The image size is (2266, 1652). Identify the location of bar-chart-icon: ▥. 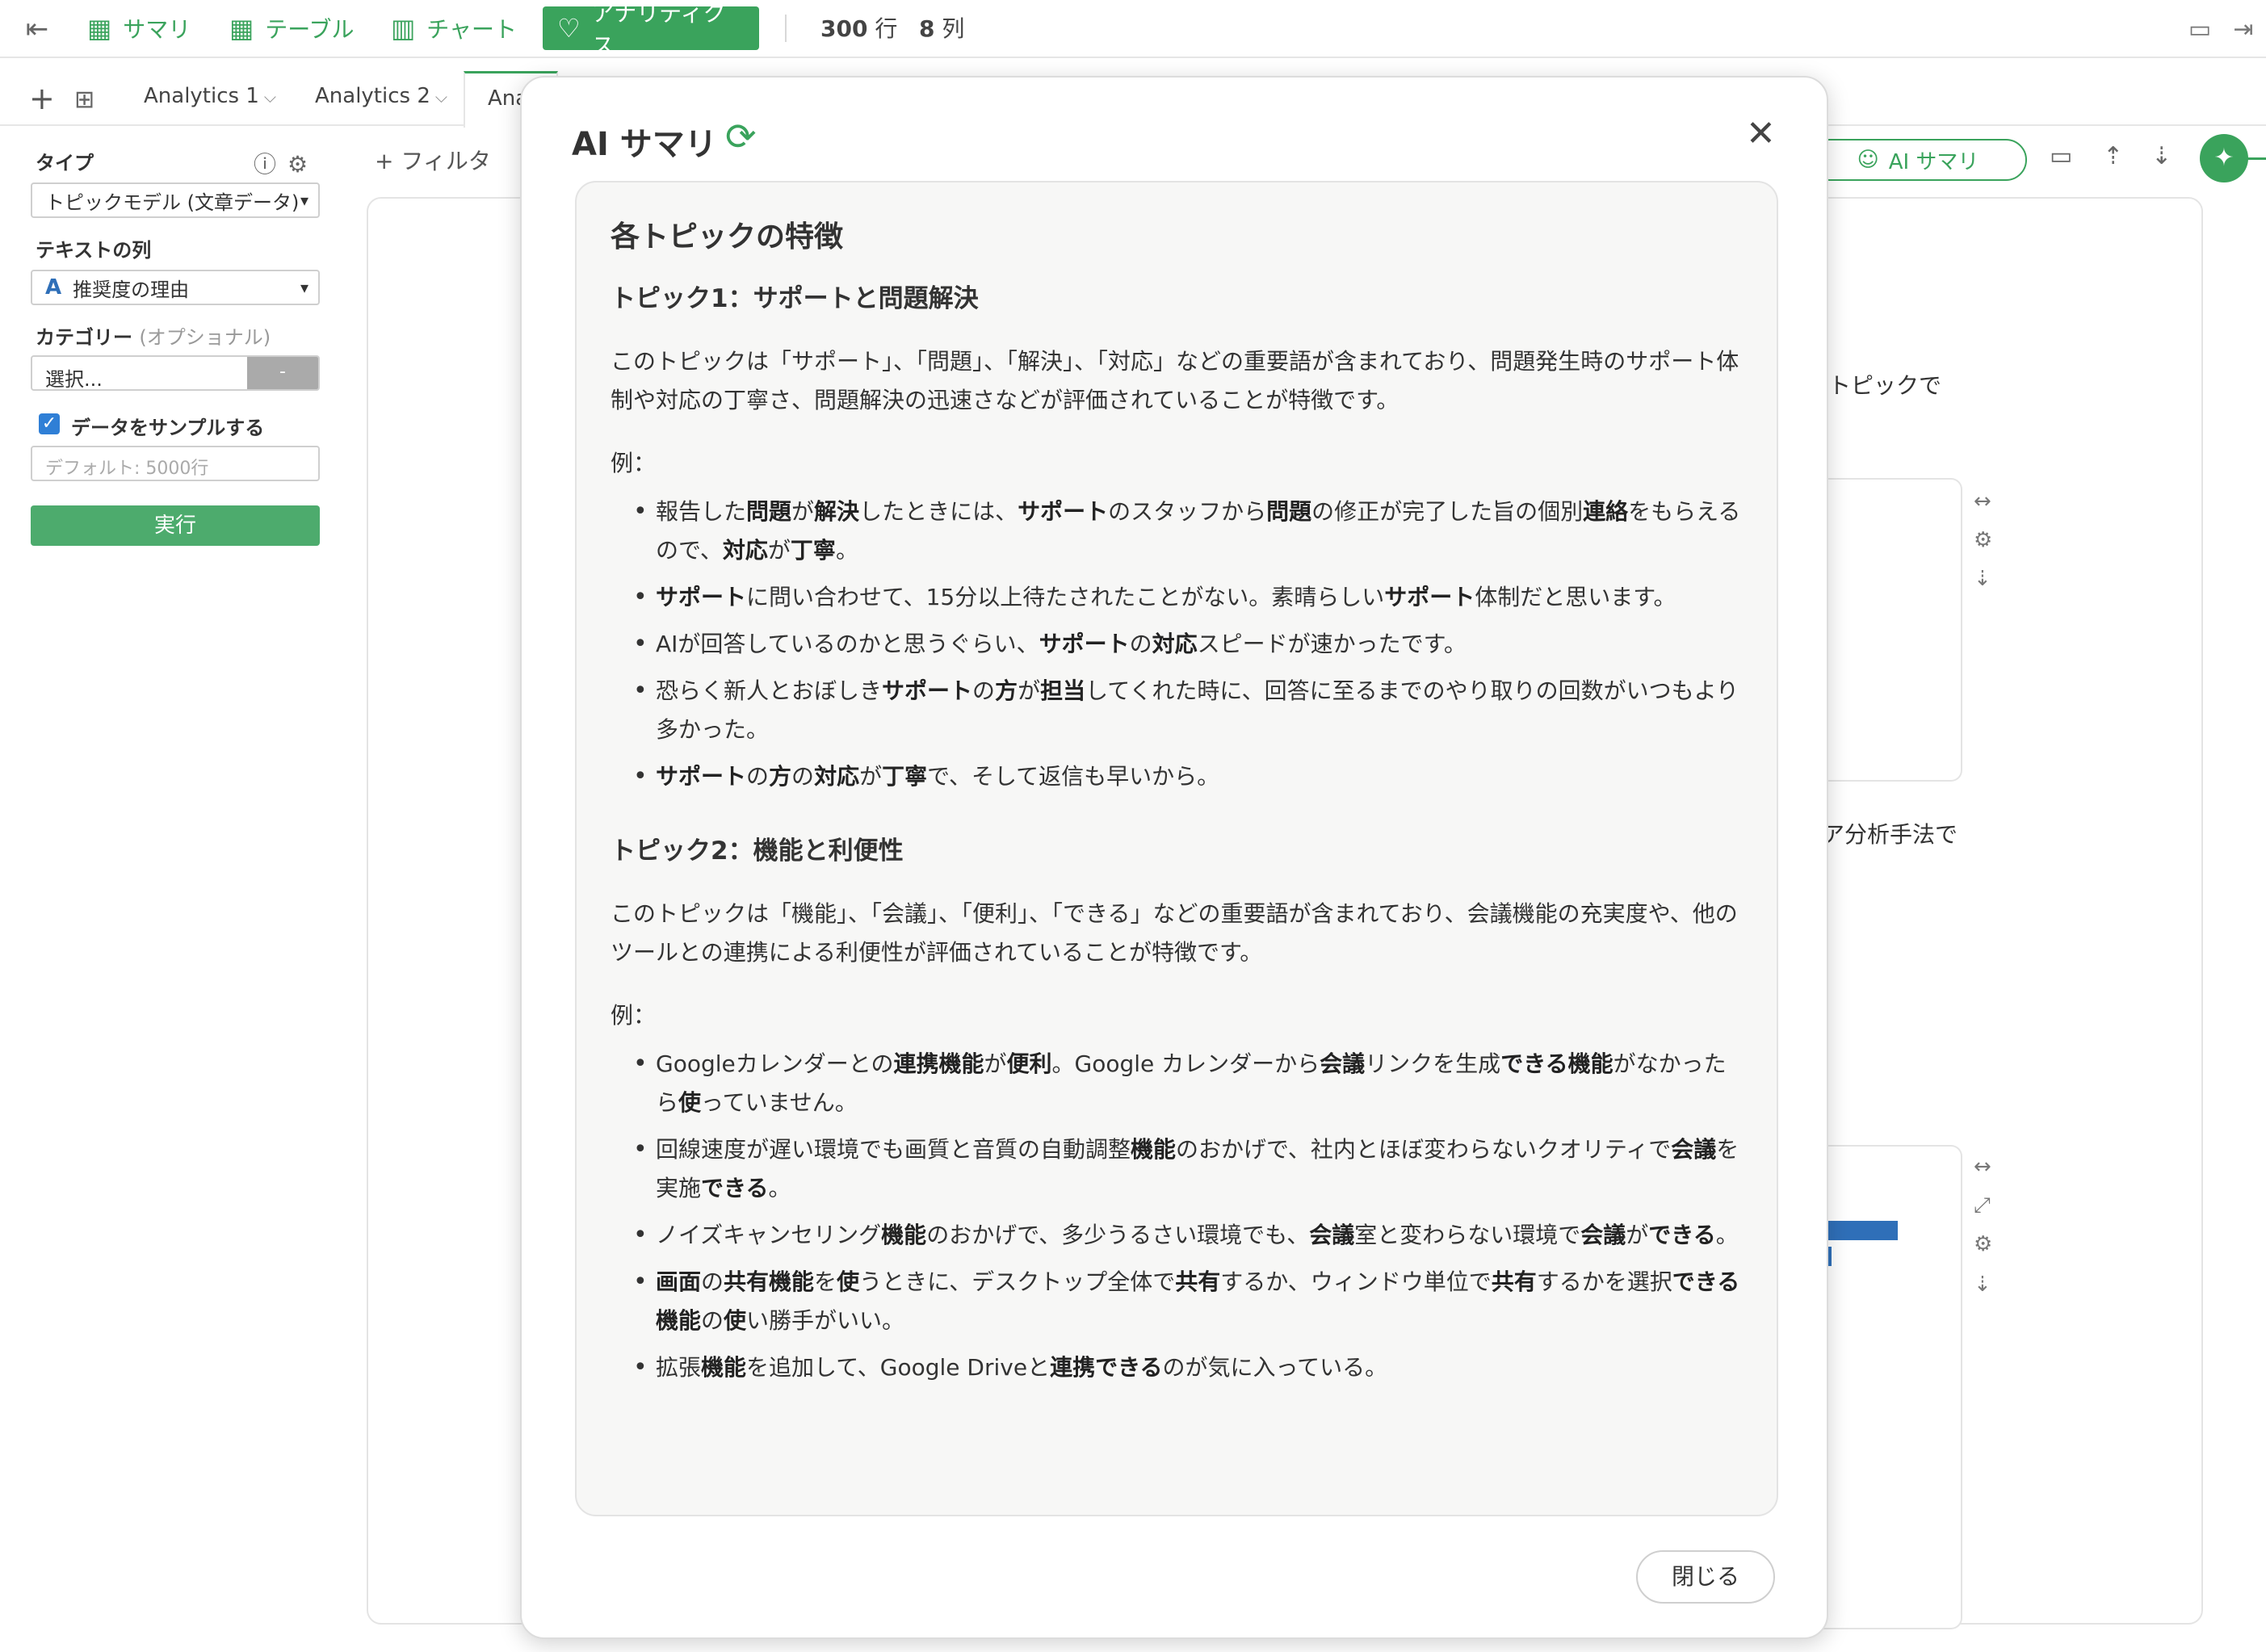
(403, 28).